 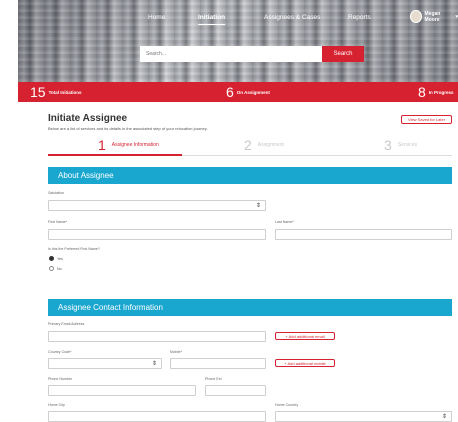 I want to click on step-number: 3, so click(x=388, y=145).